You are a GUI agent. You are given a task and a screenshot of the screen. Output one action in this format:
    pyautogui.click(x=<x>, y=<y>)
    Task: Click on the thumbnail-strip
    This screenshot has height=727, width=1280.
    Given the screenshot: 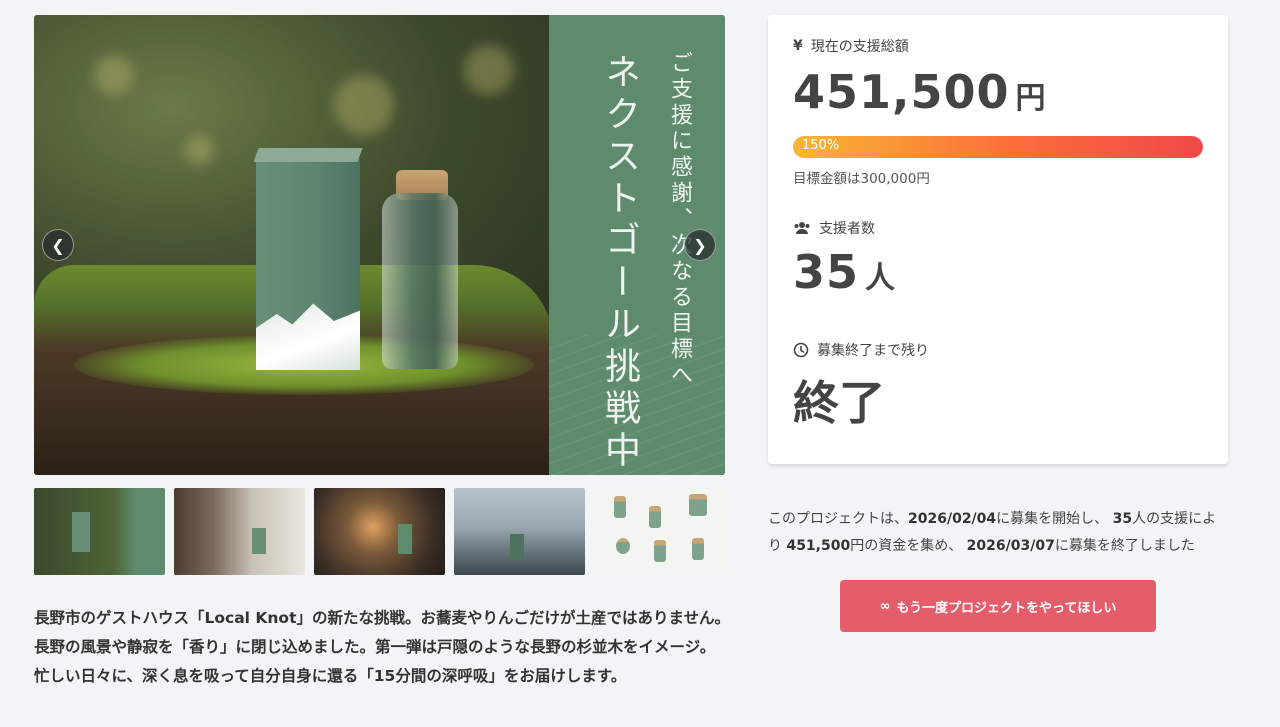 What is the action you would take?
    pyautogui.click(x=379, y=531)
    